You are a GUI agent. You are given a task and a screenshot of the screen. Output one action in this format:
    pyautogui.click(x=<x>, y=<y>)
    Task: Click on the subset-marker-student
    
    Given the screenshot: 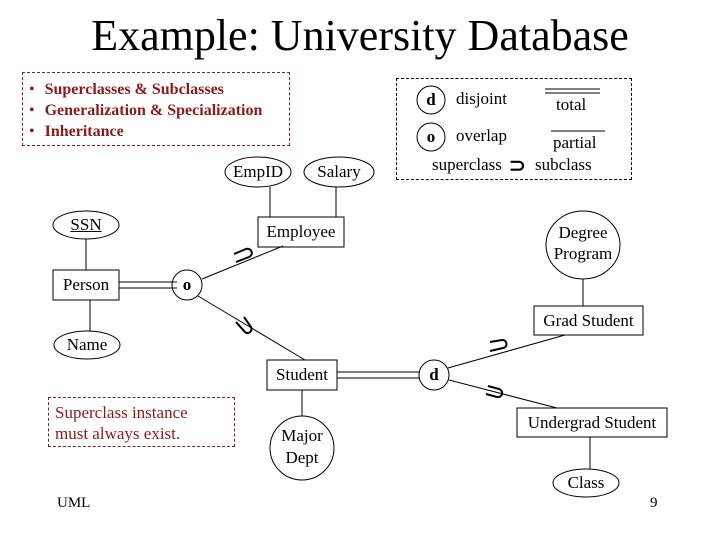 What is the action you would take?
    pyautogui.click(x=244, y=325)
    